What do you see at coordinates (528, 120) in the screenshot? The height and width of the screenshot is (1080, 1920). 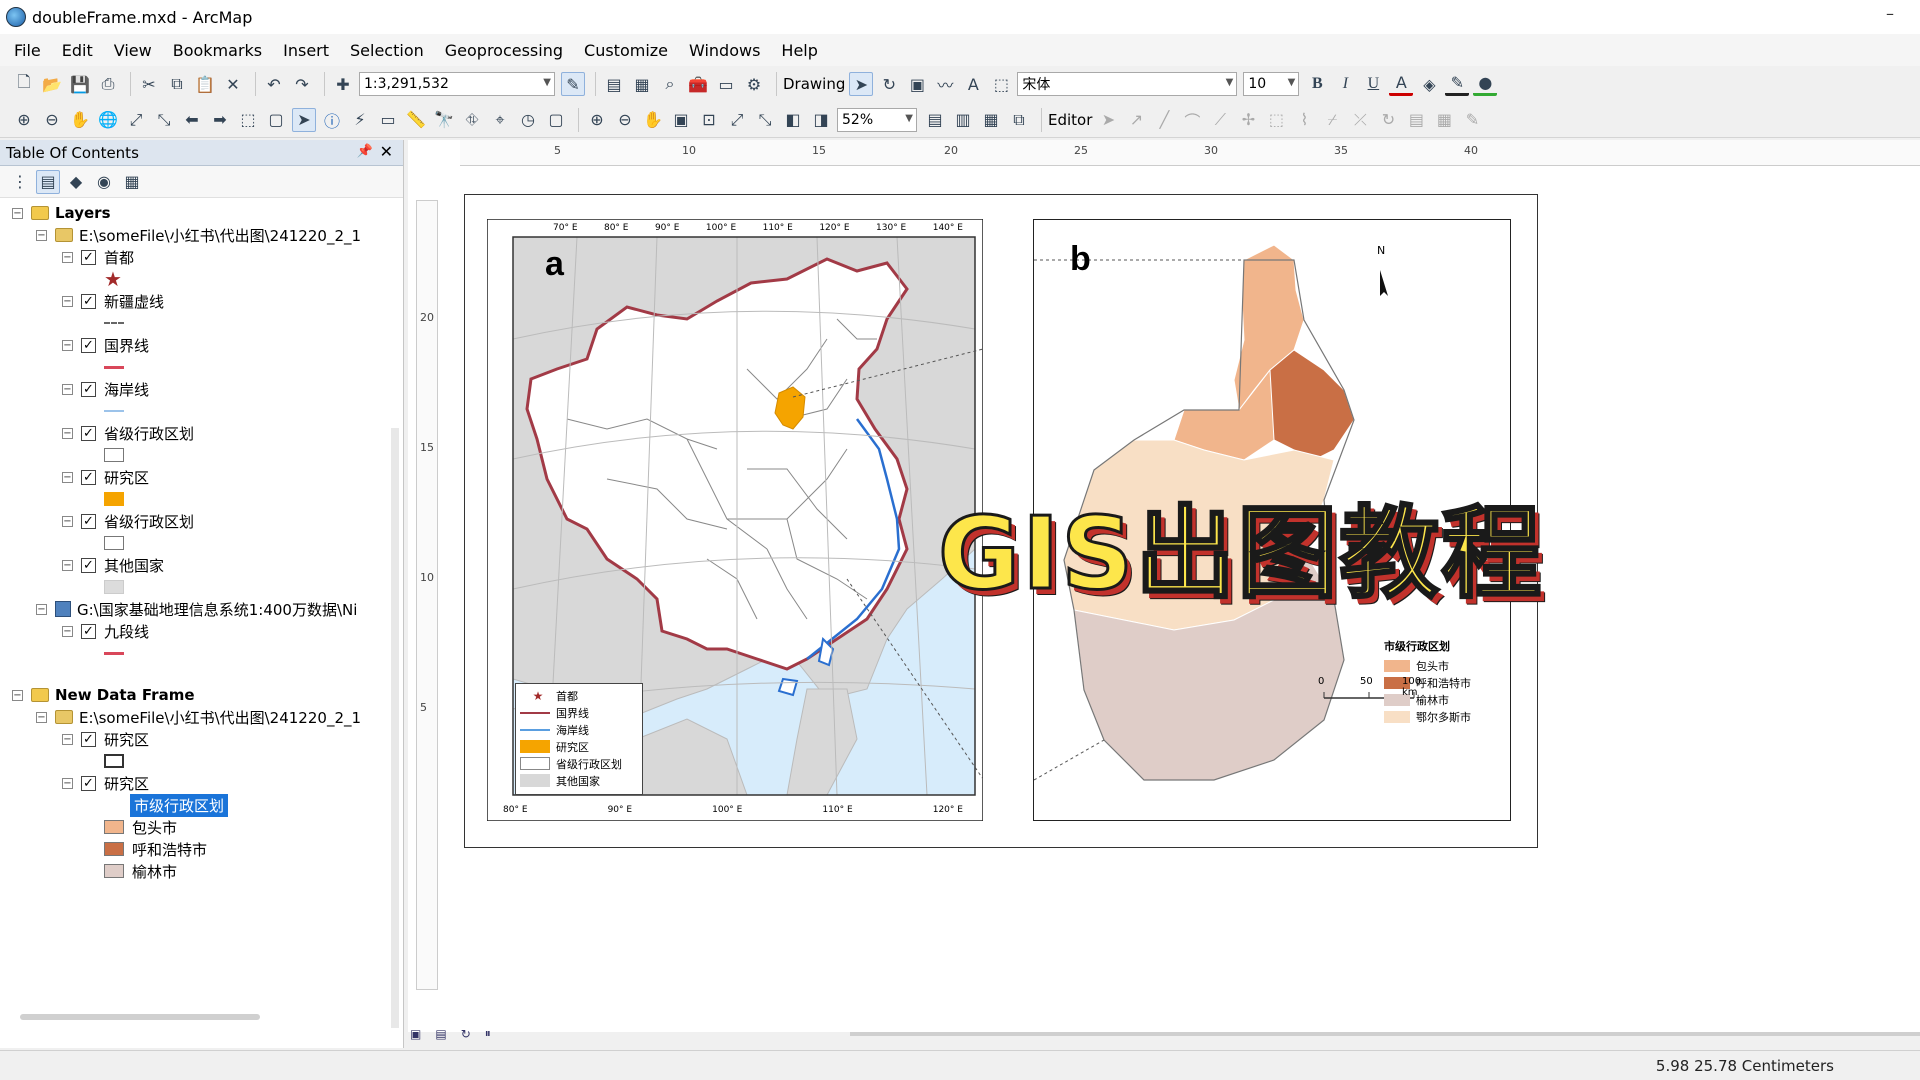 I see `time-slider-icon: ◷` at bounding box center [528, 120].